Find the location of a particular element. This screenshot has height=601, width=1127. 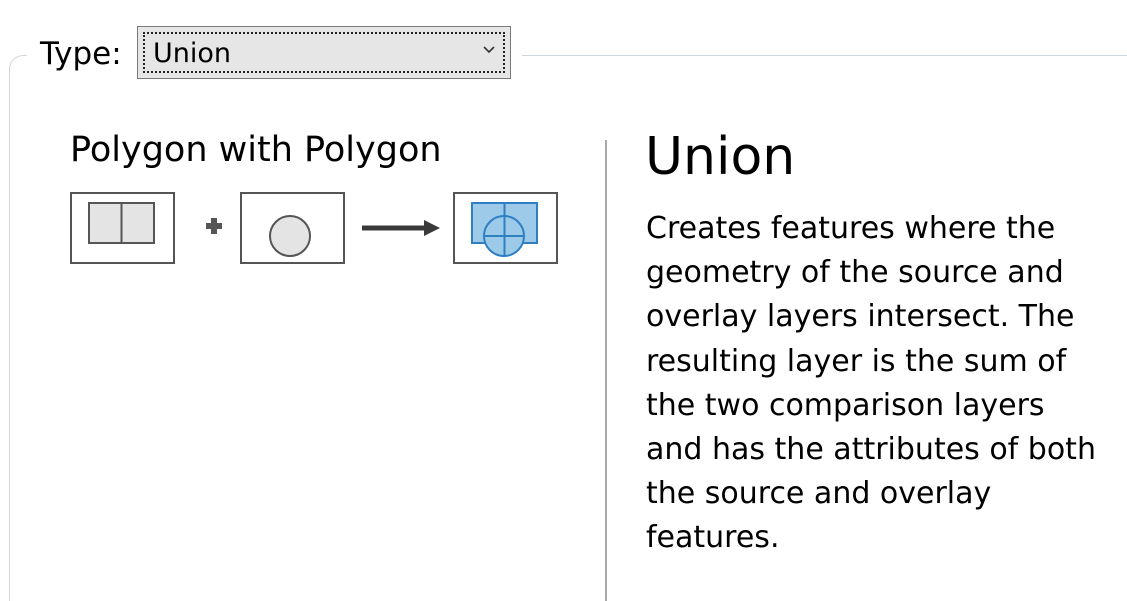

group-box-corner is located at coordinates (18, 64).